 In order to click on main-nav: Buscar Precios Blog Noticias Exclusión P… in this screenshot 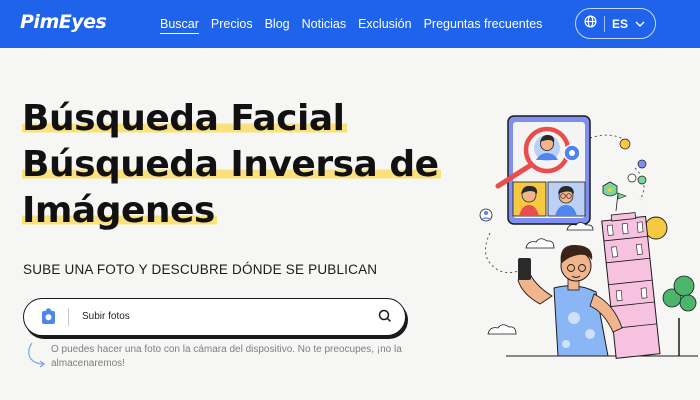, I will do `click(351, 24)`.